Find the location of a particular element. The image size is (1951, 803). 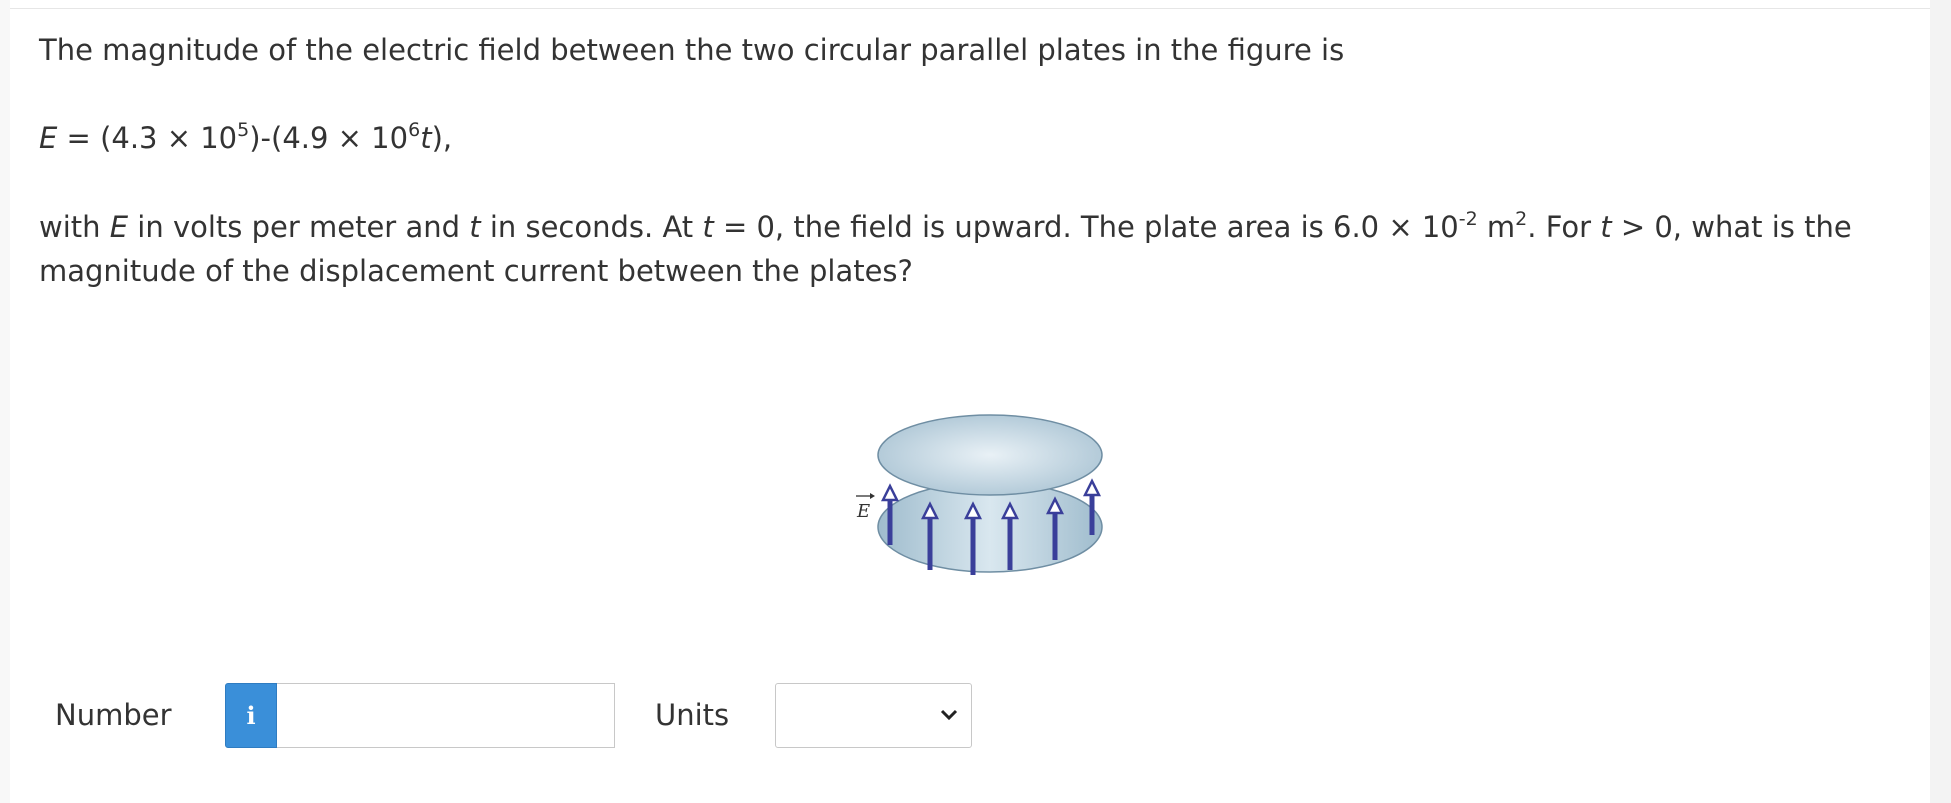

answer-row: Number i Units is located at coordinates (555, 716).